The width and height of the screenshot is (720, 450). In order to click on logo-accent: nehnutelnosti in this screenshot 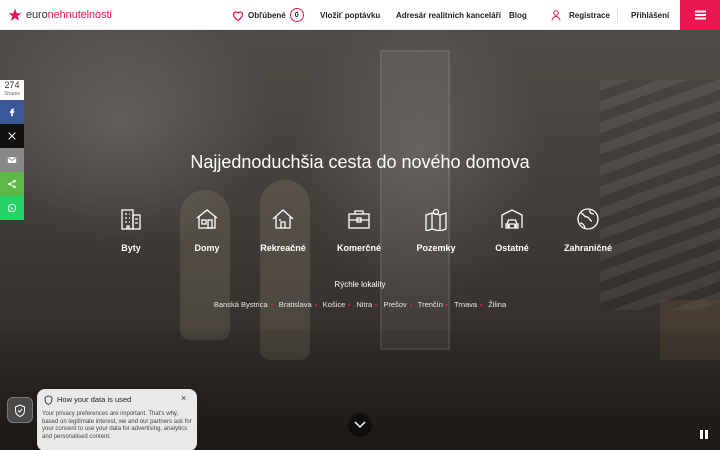, I will do `click(79, 15)`.